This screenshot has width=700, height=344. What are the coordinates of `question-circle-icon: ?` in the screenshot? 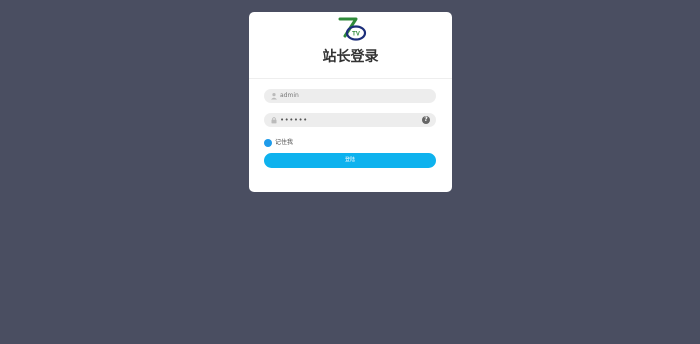 It's located at (426, 120).